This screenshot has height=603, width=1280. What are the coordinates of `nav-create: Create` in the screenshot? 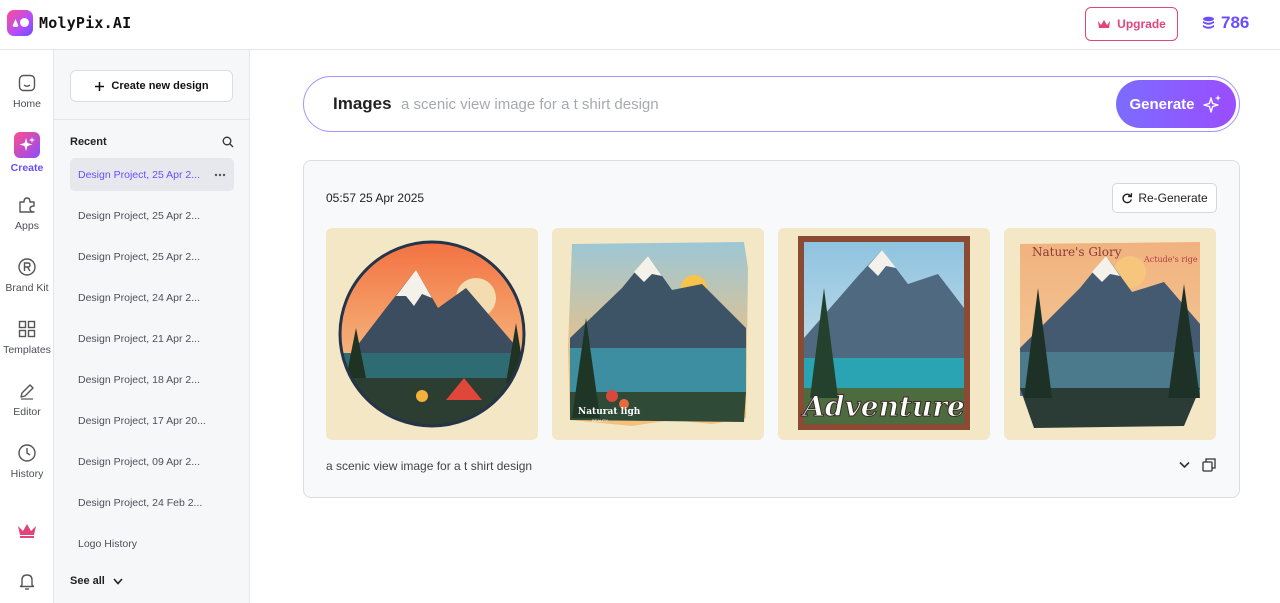 It's located at (27, 153).